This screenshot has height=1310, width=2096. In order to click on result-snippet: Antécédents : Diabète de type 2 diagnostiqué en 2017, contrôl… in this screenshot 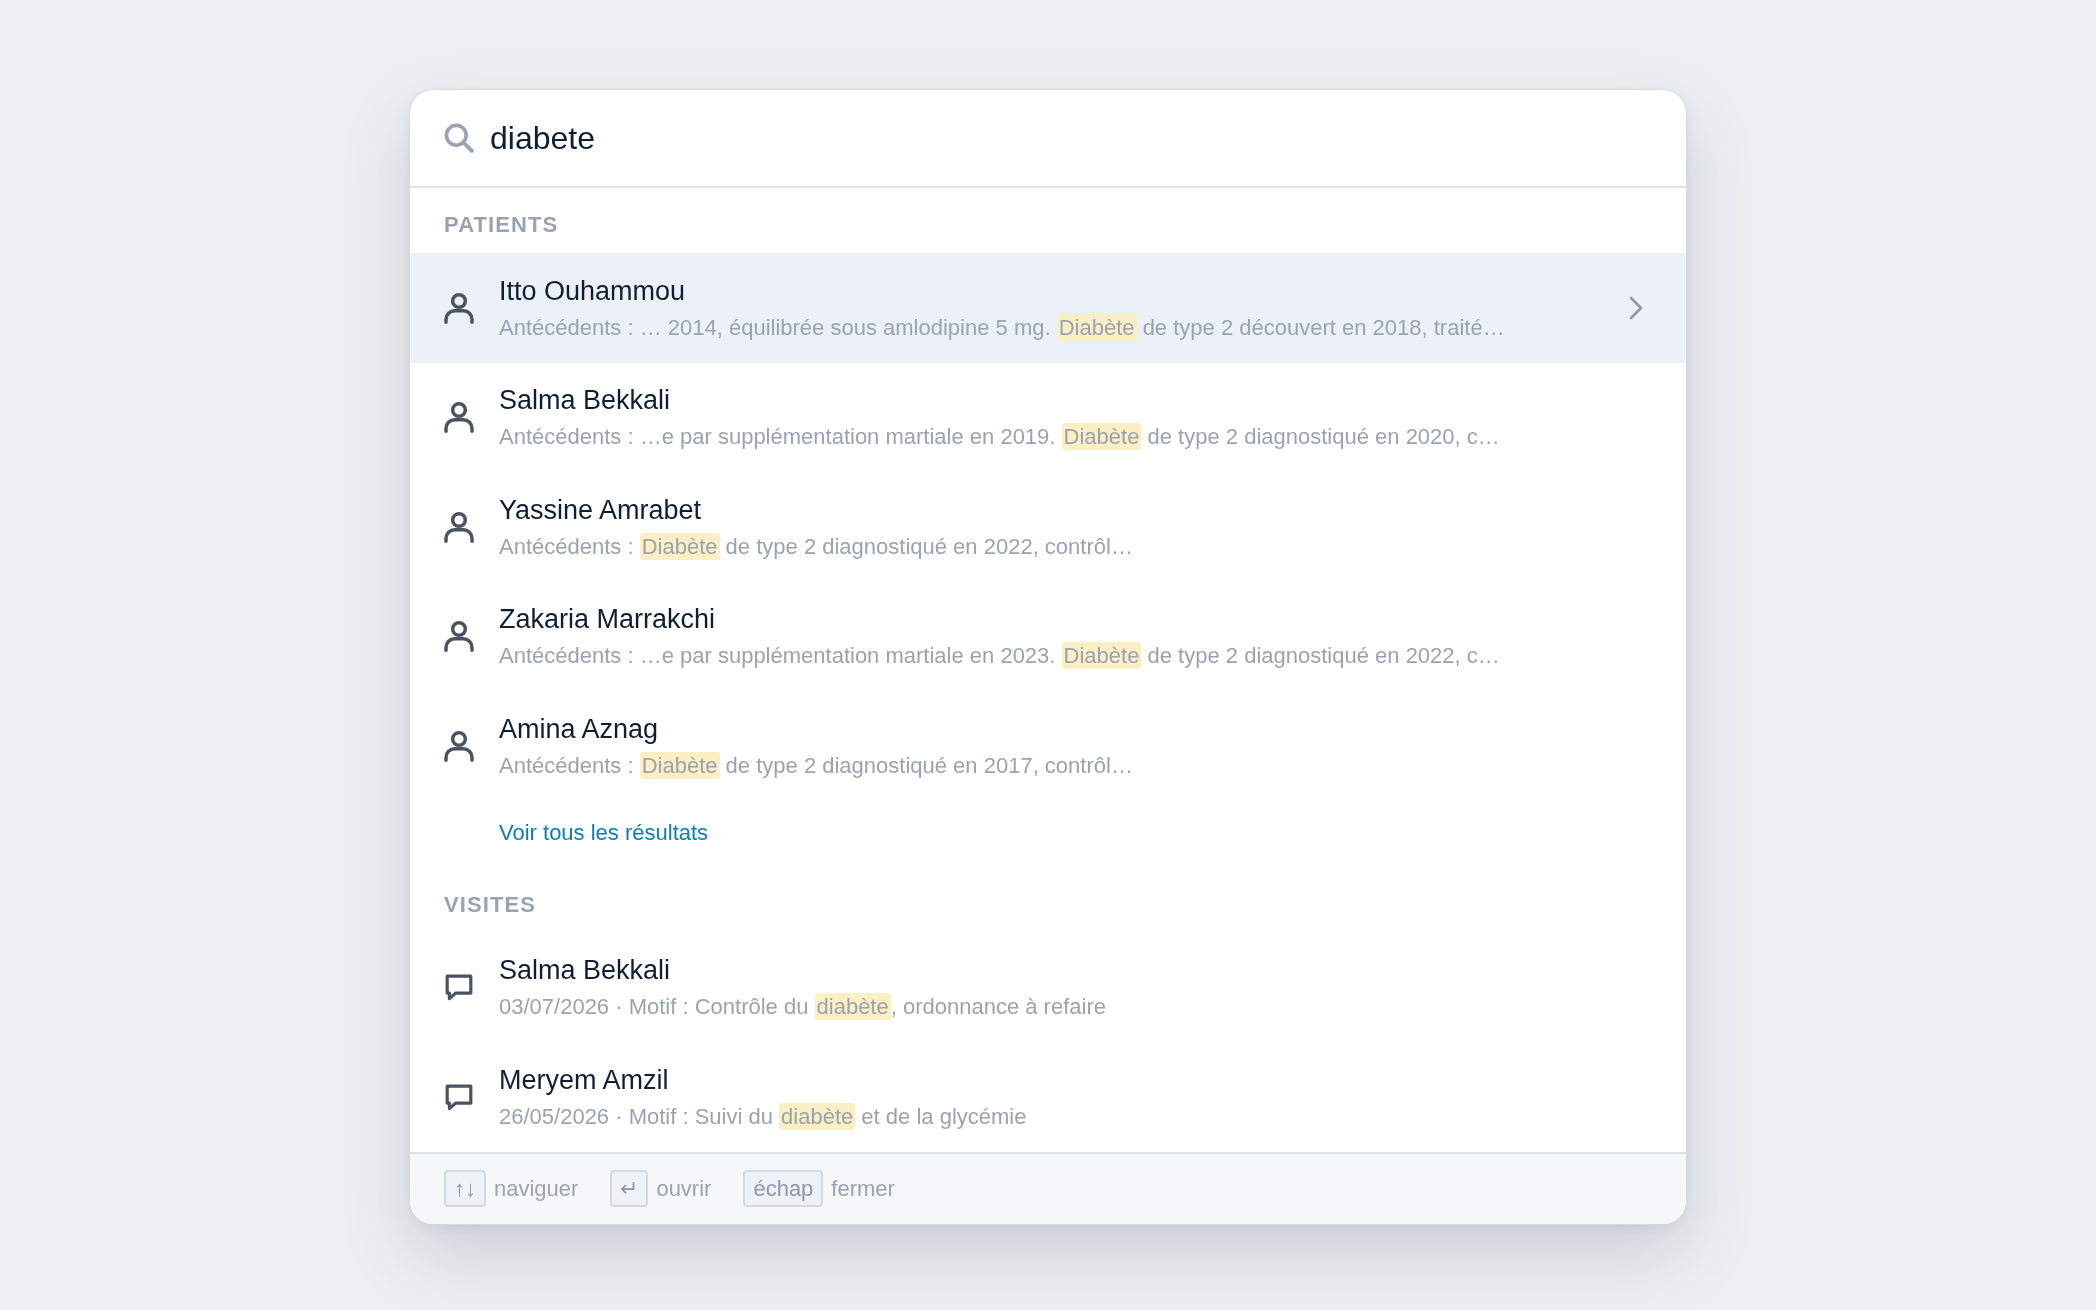, I will do `click(816, 765)`.